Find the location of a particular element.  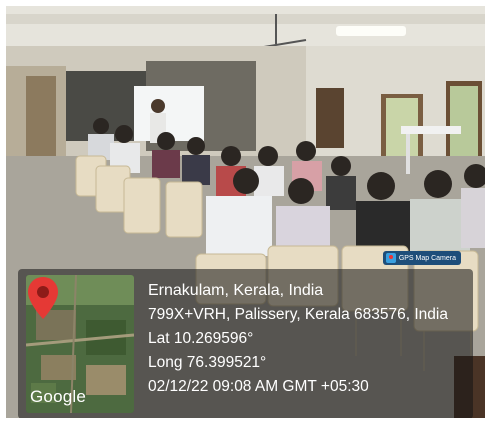

location-pin-icon is located at coordinates (43, 298).